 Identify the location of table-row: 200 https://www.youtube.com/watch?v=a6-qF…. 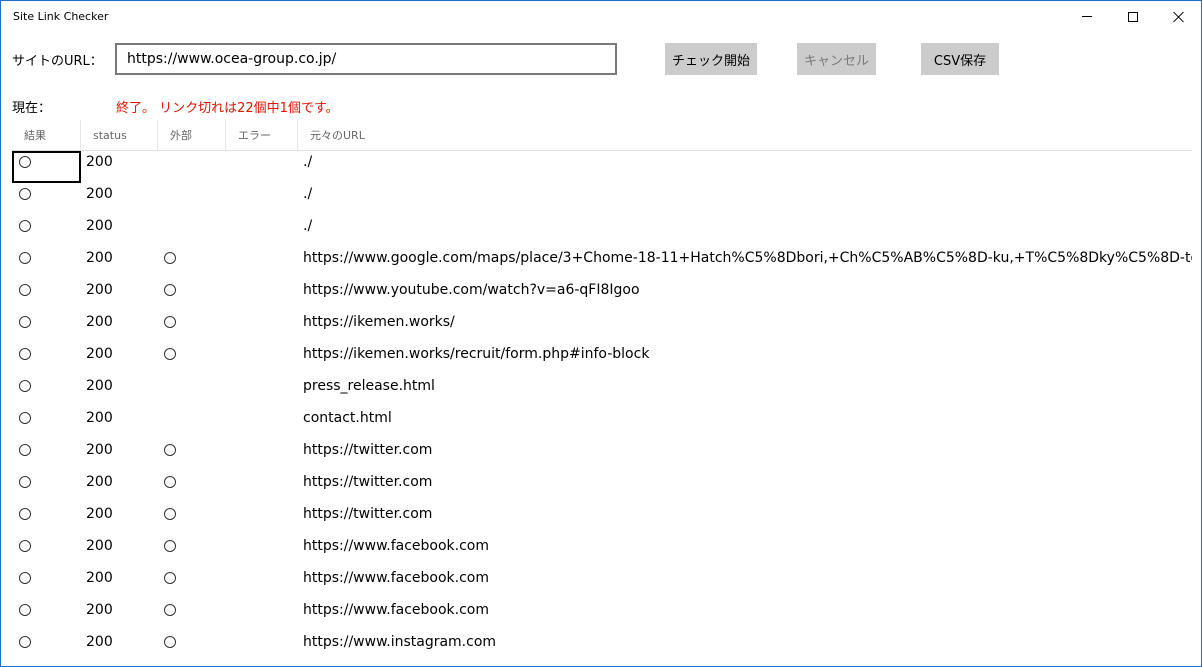
(602, 295).